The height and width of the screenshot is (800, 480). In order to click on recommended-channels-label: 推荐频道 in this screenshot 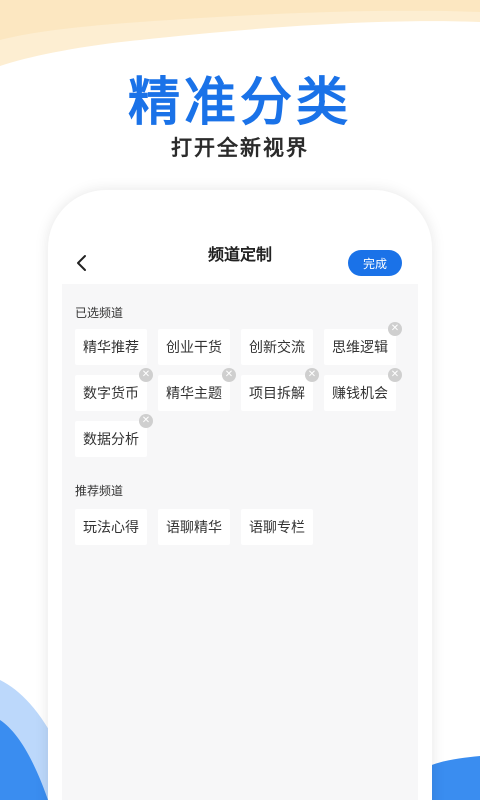, I will do `click(99, 491)`.